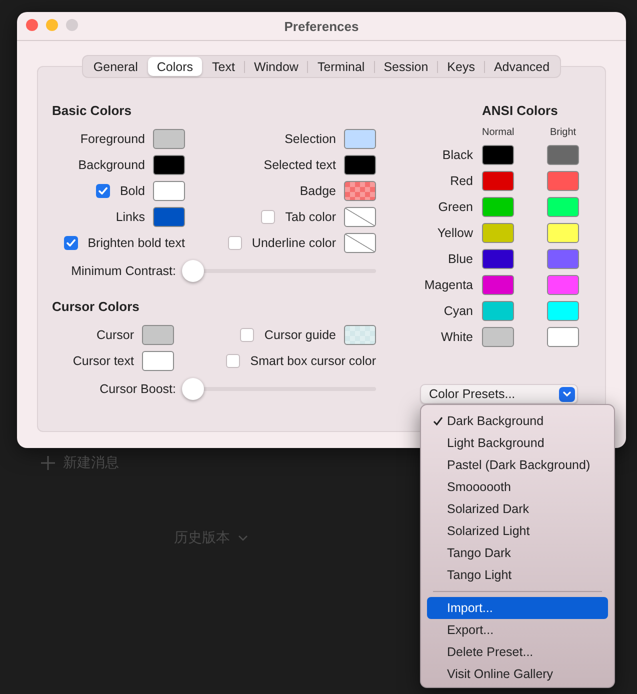 The height and width of the screenshot is (694, 637). Describe the element at coordinates (461, 181) in the screenshot. I see `color-label: Red` at that location.